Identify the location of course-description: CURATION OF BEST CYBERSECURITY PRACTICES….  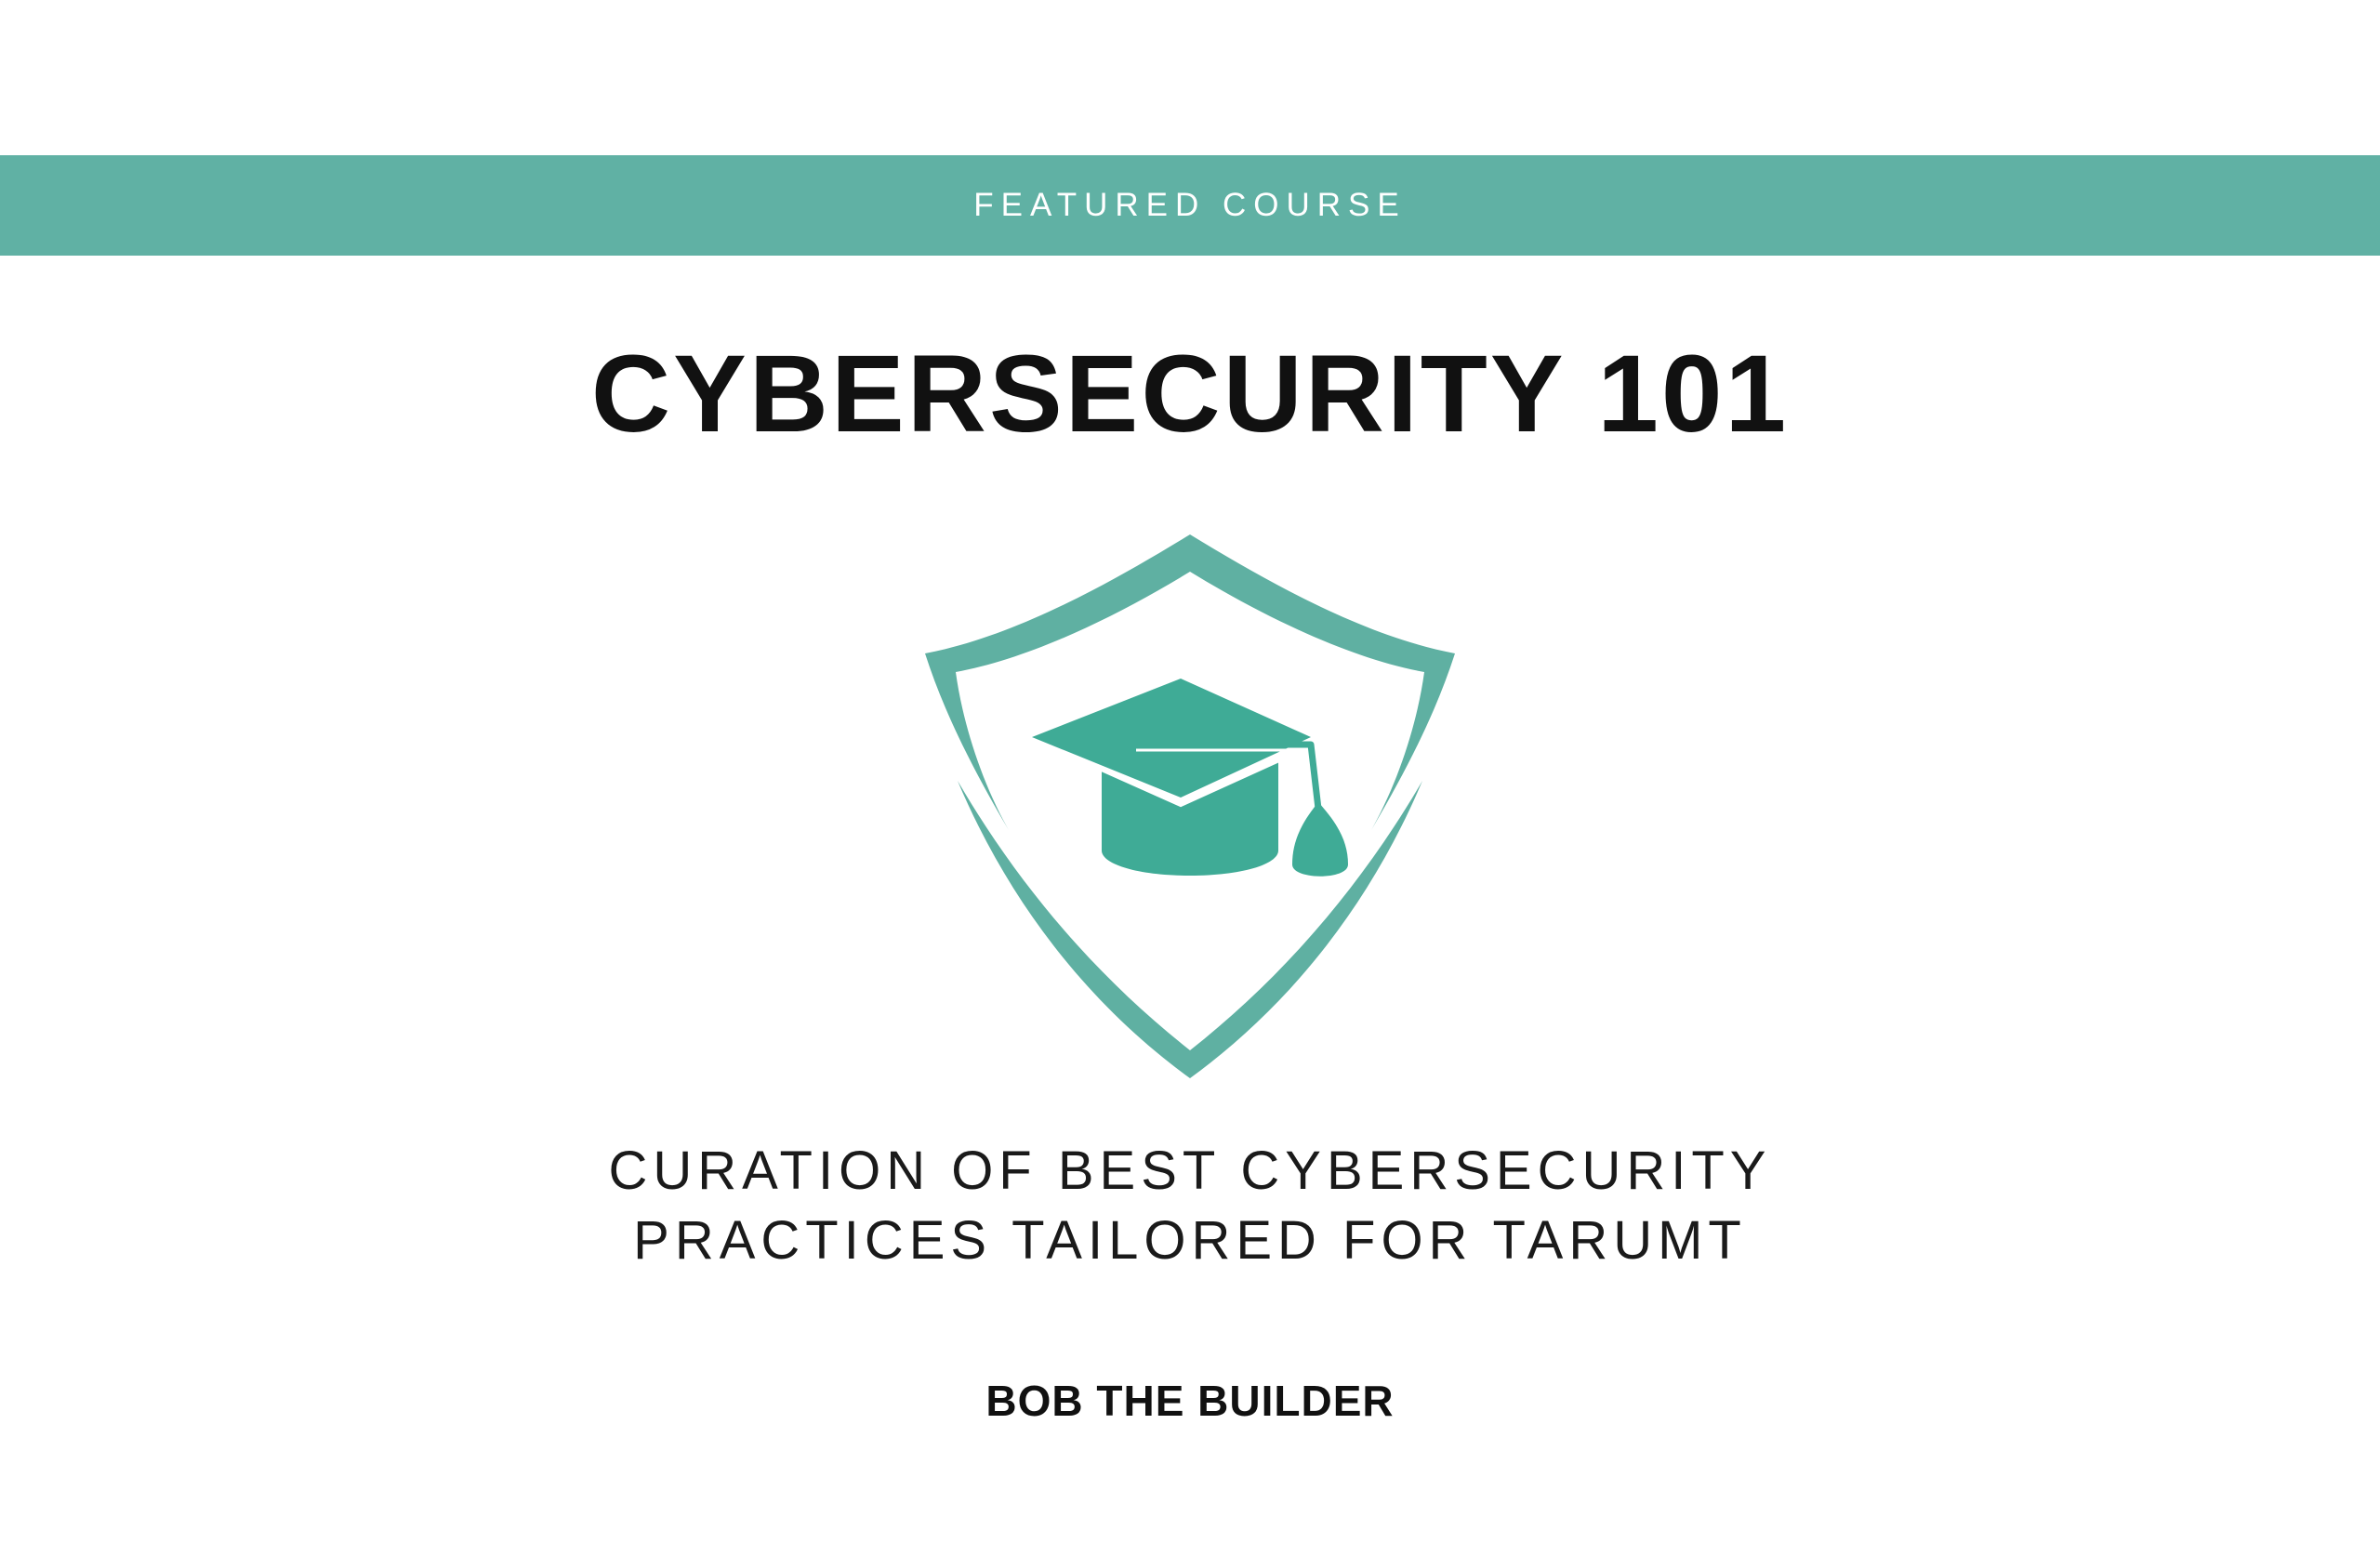
(1190, 1205).